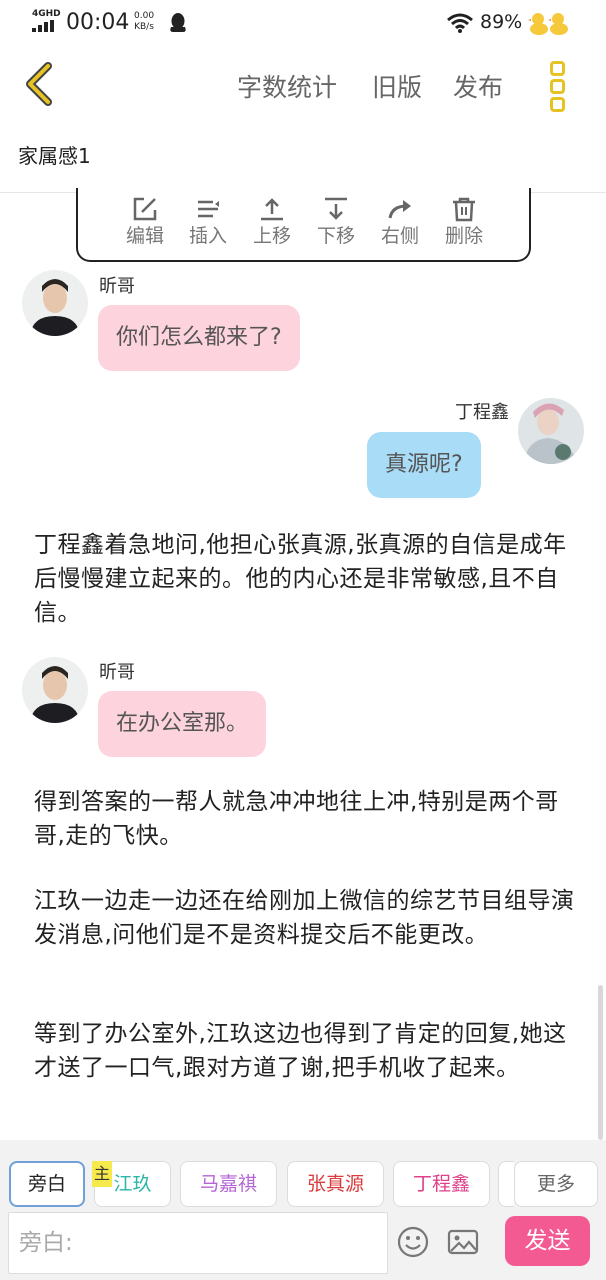  I want to click on more-roles-button: 更多, so click(556, 1184).